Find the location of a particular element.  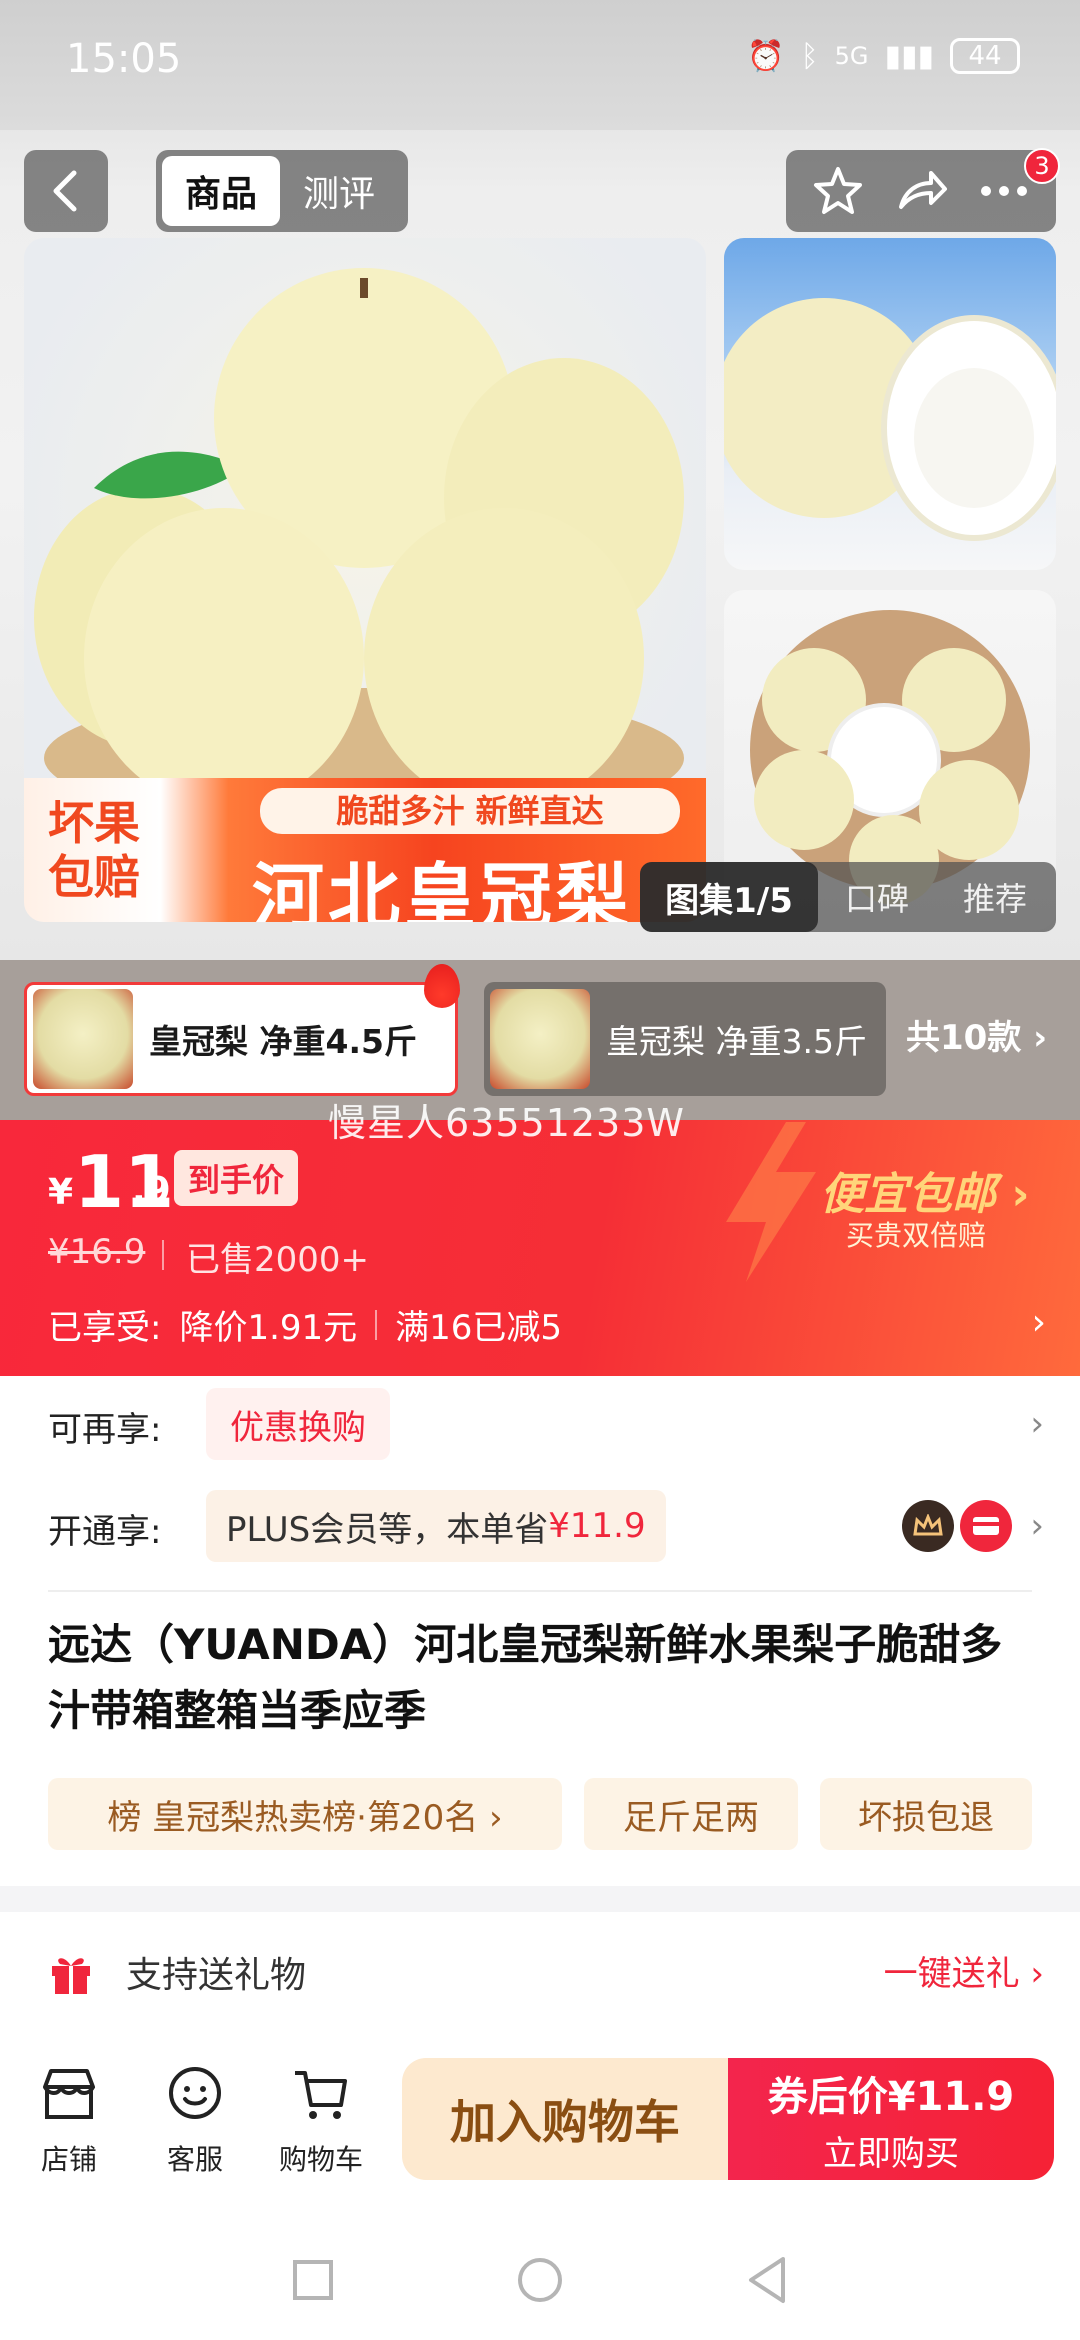

share-icon is located at coordinates (921, 191).